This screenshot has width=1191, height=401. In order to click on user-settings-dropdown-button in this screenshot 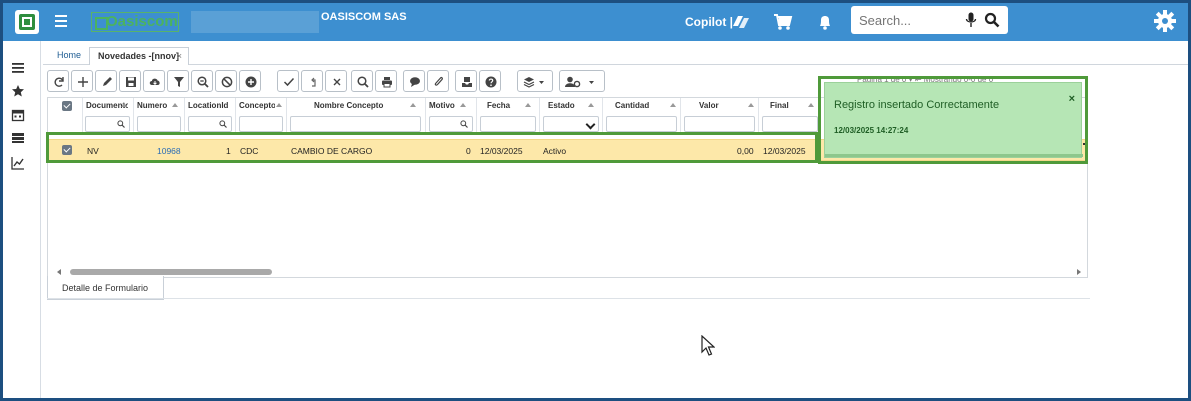, I will do `click(582, 81)`.